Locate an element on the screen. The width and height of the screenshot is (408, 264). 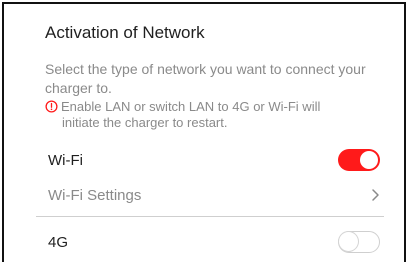
fourg-toggle is located at coordinates (359, 242).